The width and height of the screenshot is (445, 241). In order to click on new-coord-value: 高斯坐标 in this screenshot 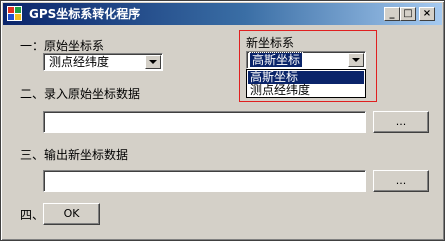, I will do `click(276, 60)`.